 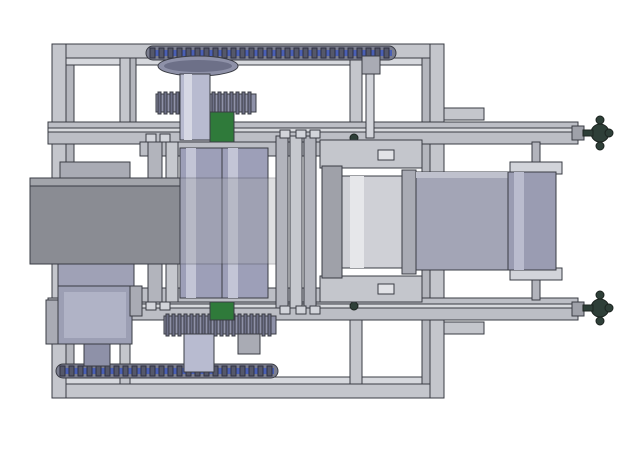 What do you see at coordinates (153, 221) in the screenshot?
I see `feed-belt-left` at bounding box center [153, 221].